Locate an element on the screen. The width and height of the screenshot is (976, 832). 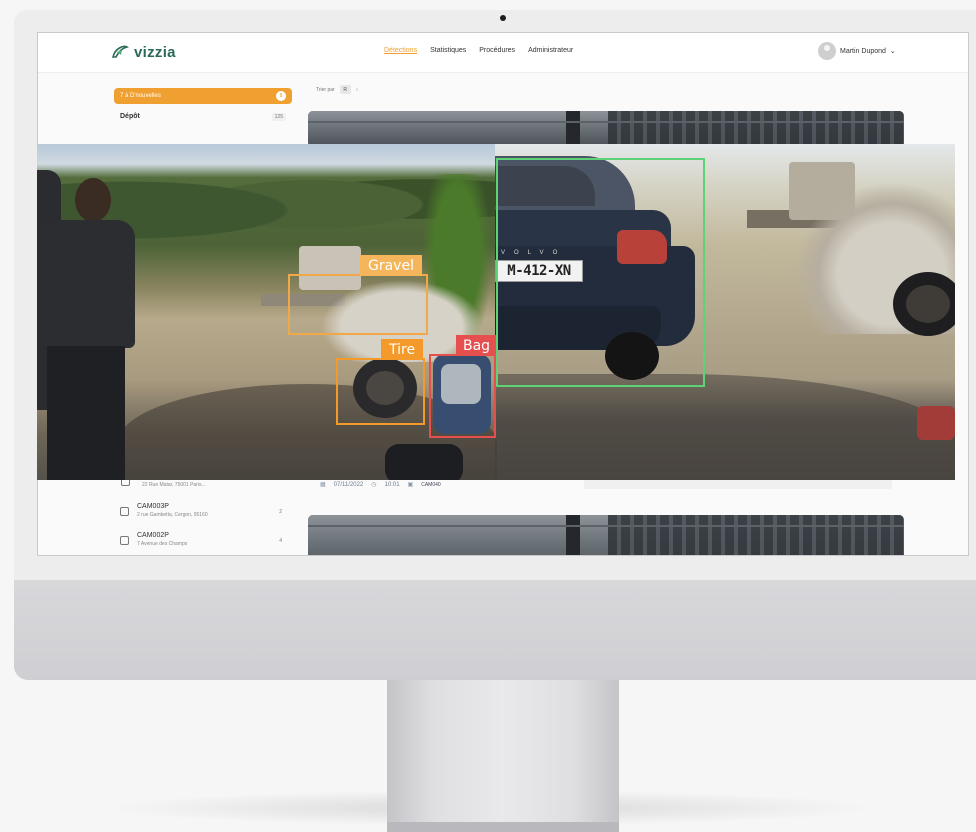
filter-pill-count: 8 is located at coordinates (281, 96).